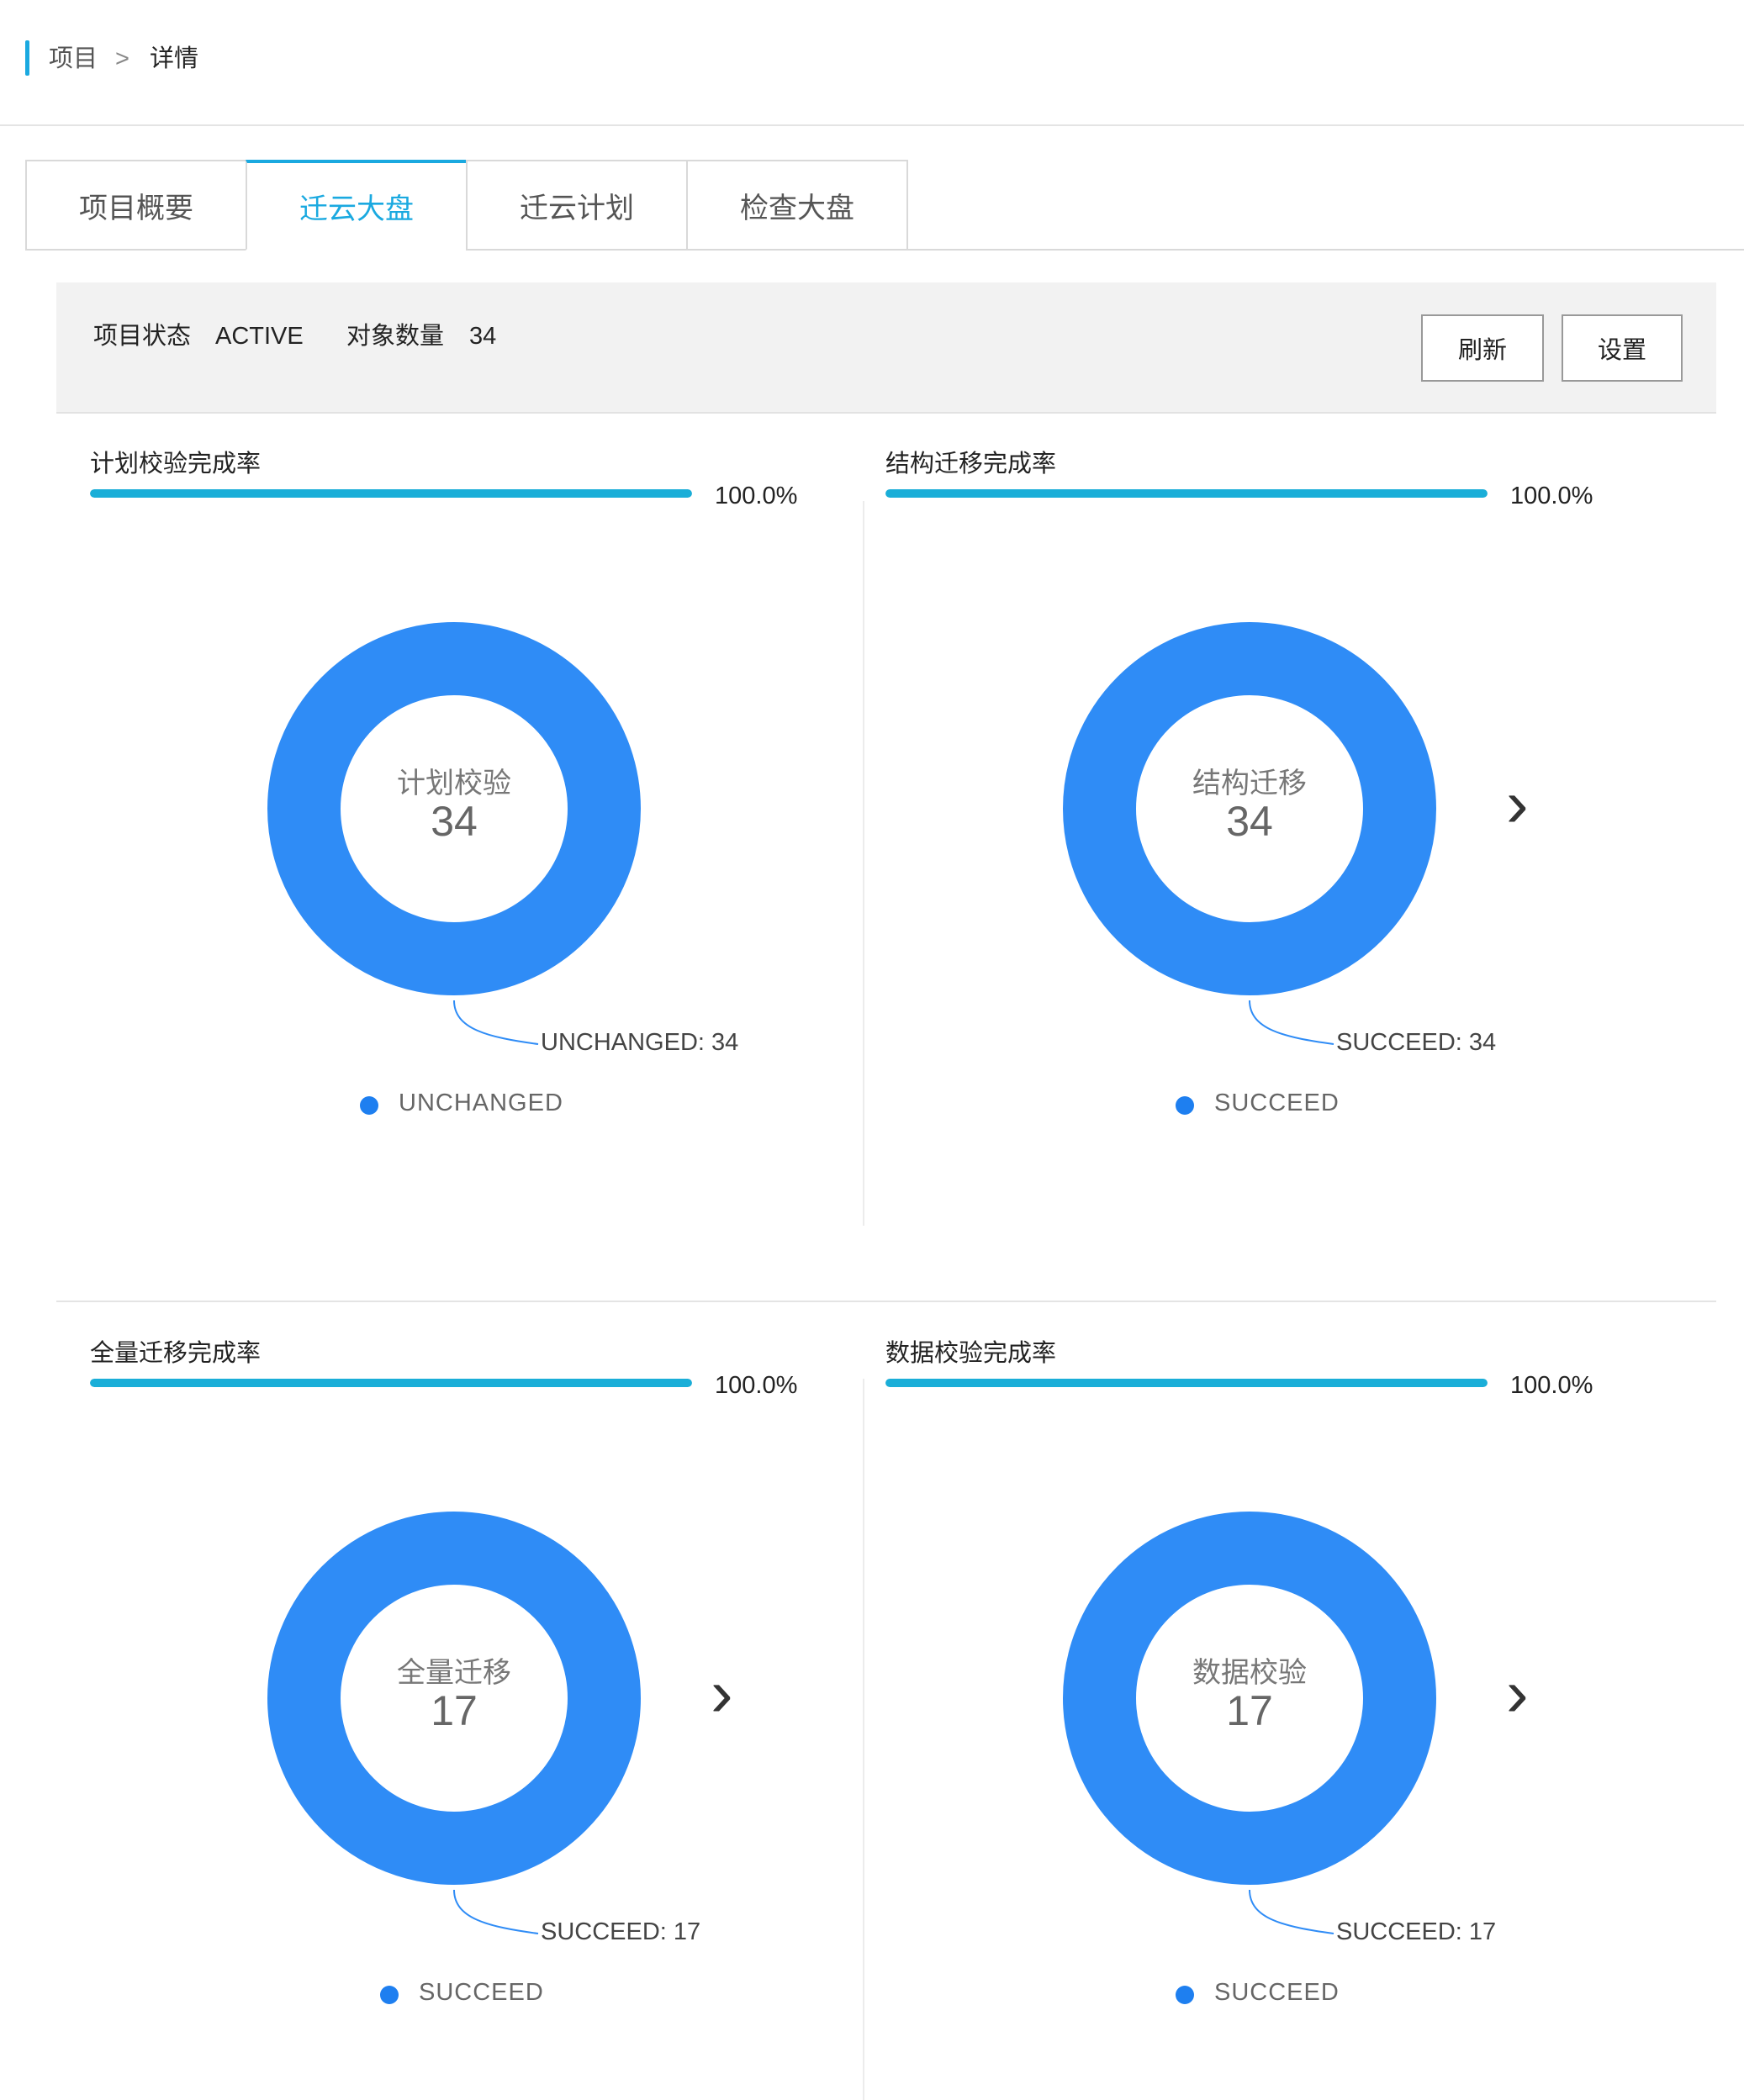  I want to click on donut-center-label: 全量迁移, so click(454, 1673).